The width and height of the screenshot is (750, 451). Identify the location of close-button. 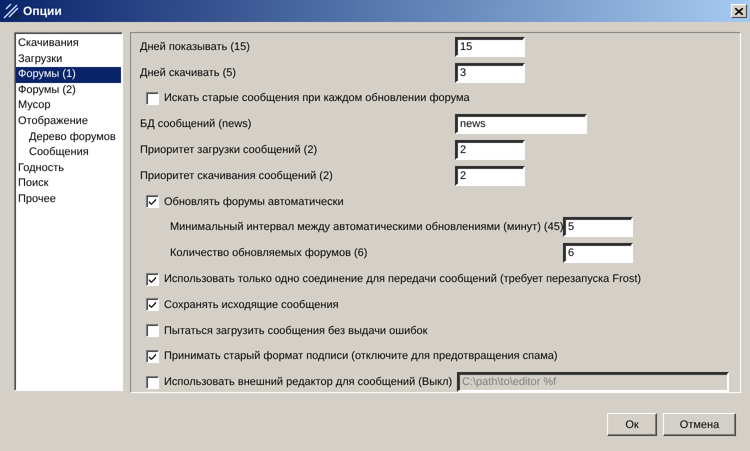
(739, 11).